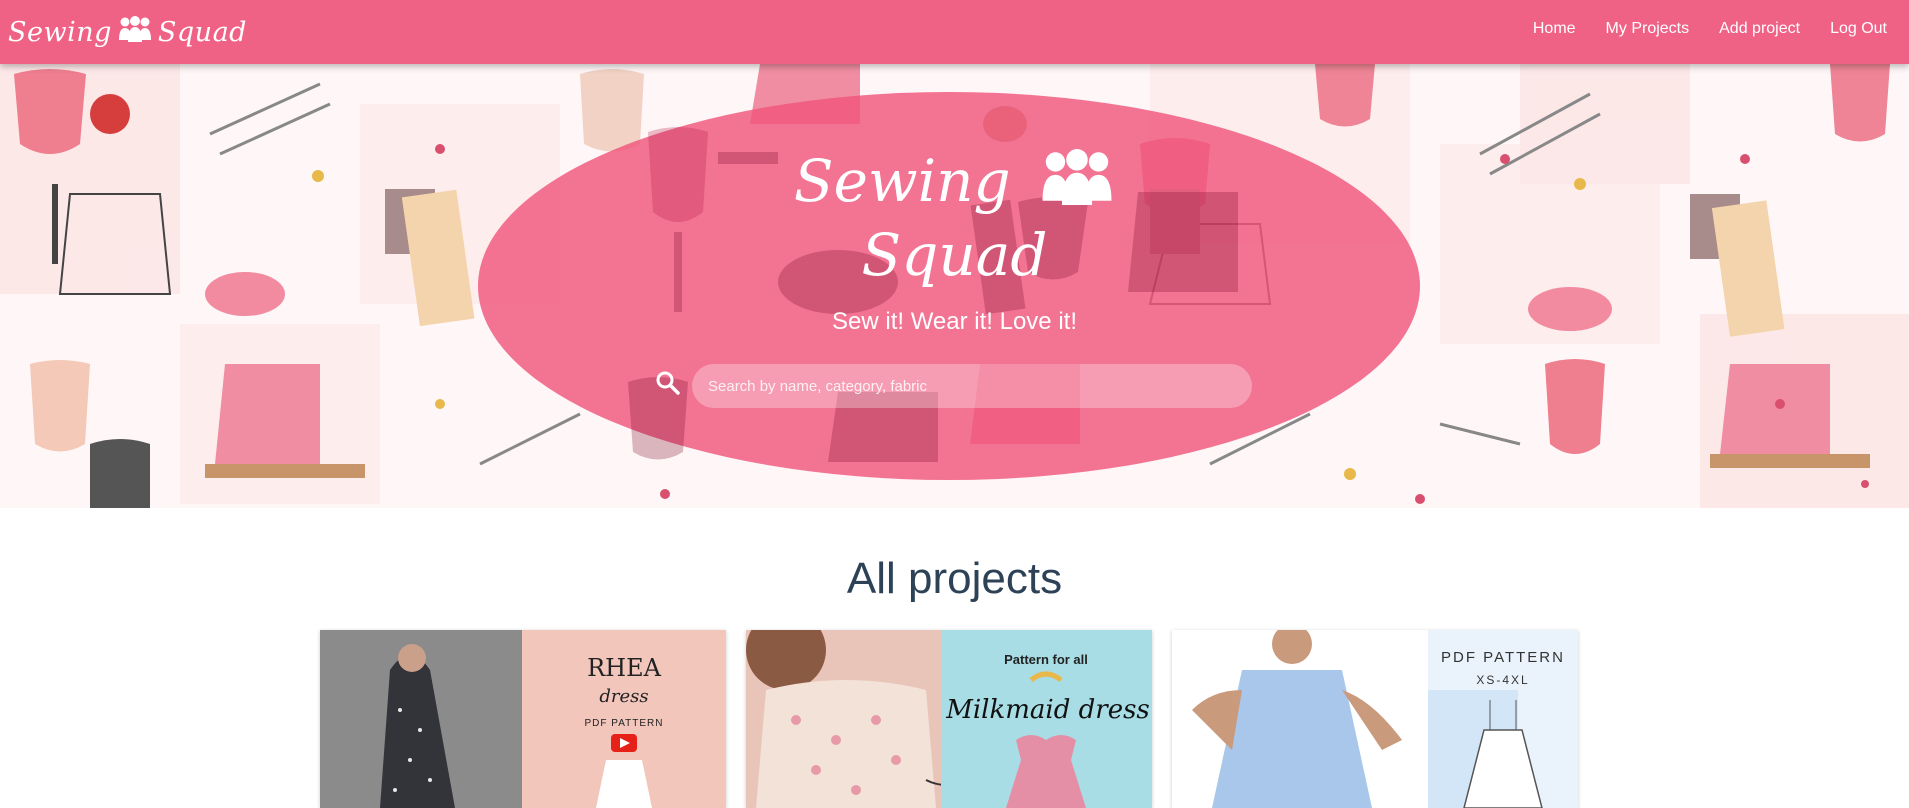 The image size is (1909, 808). I want to click on project-card: Pattern for all Milkmaid dress, so click(949, 719).